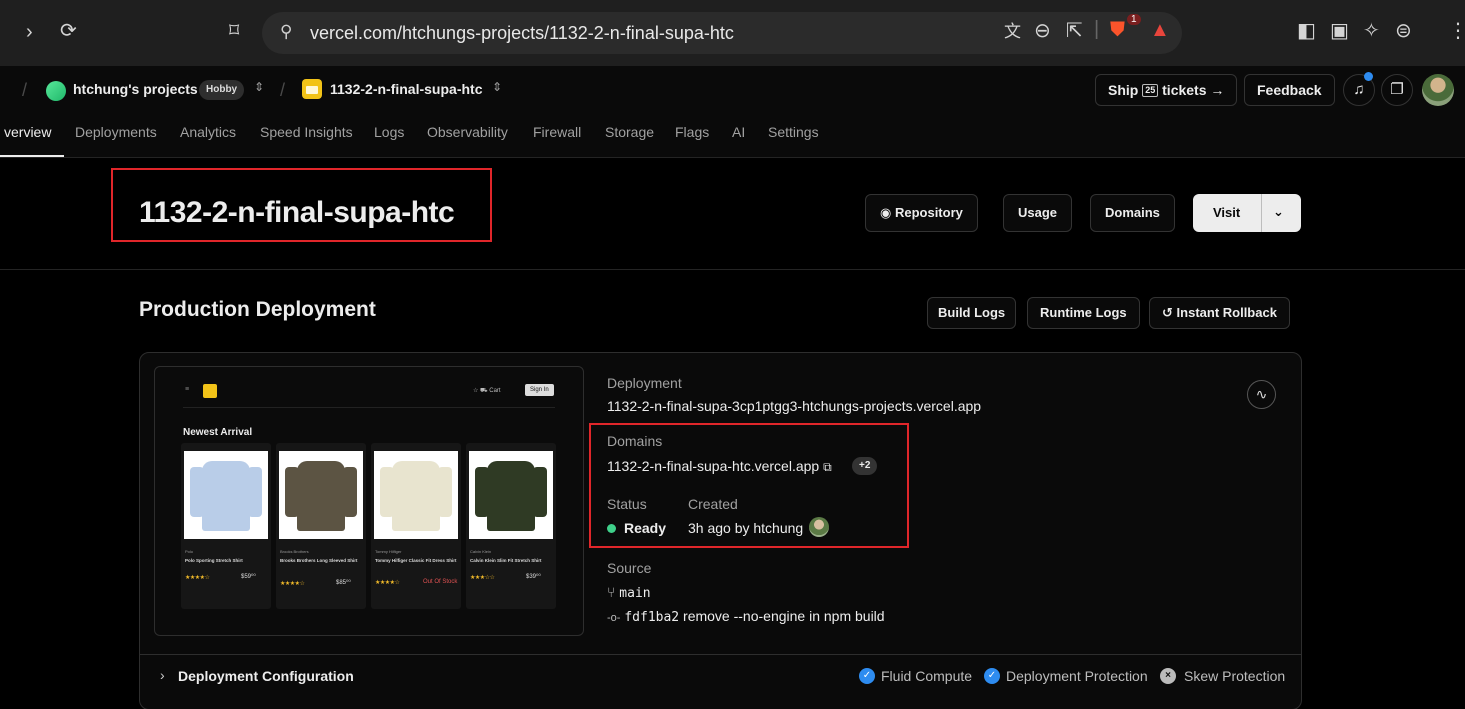  Describe the element at coordinates (369, 407) in the screenshot. I see `preview-divider` at that location.